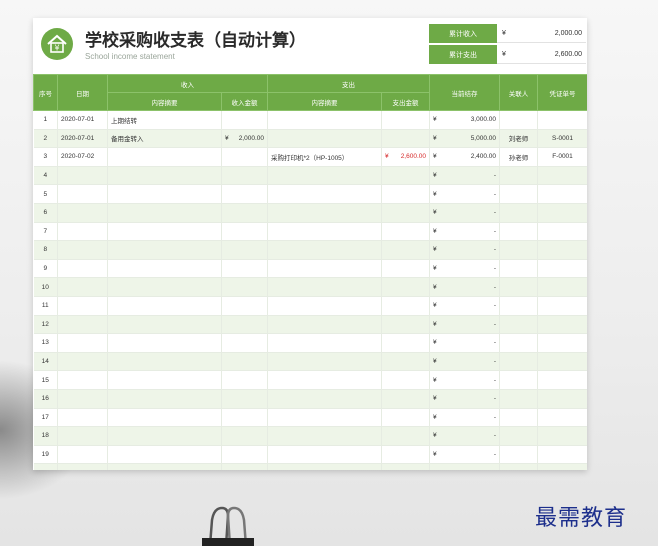 The width and height of the screenshot is (658, 546). What do you see at coordinates (244, 139) in the screenshot?
I see `cell-income-amount: ¥2,000.00` at bounding box center [244, 139].